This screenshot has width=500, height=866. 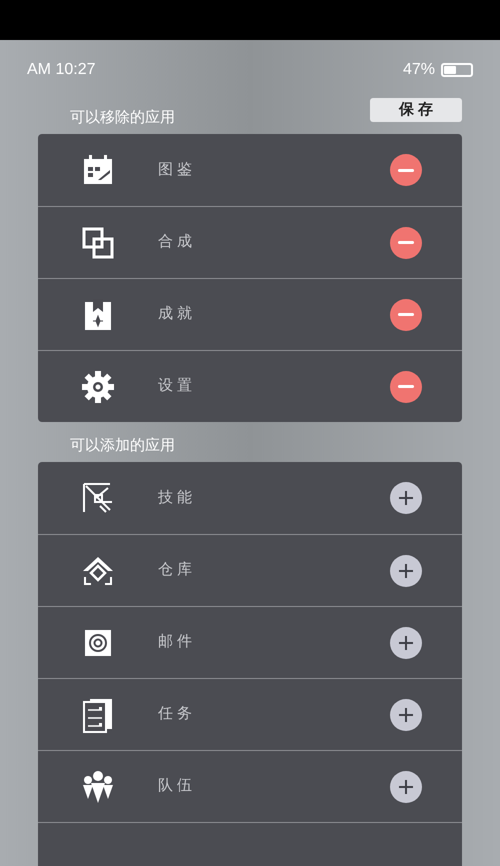 What do you see at coordinates (122, 446) in the screenshot?
I see `section-title: 可以添加的应用` at bounding box center [122, 446].